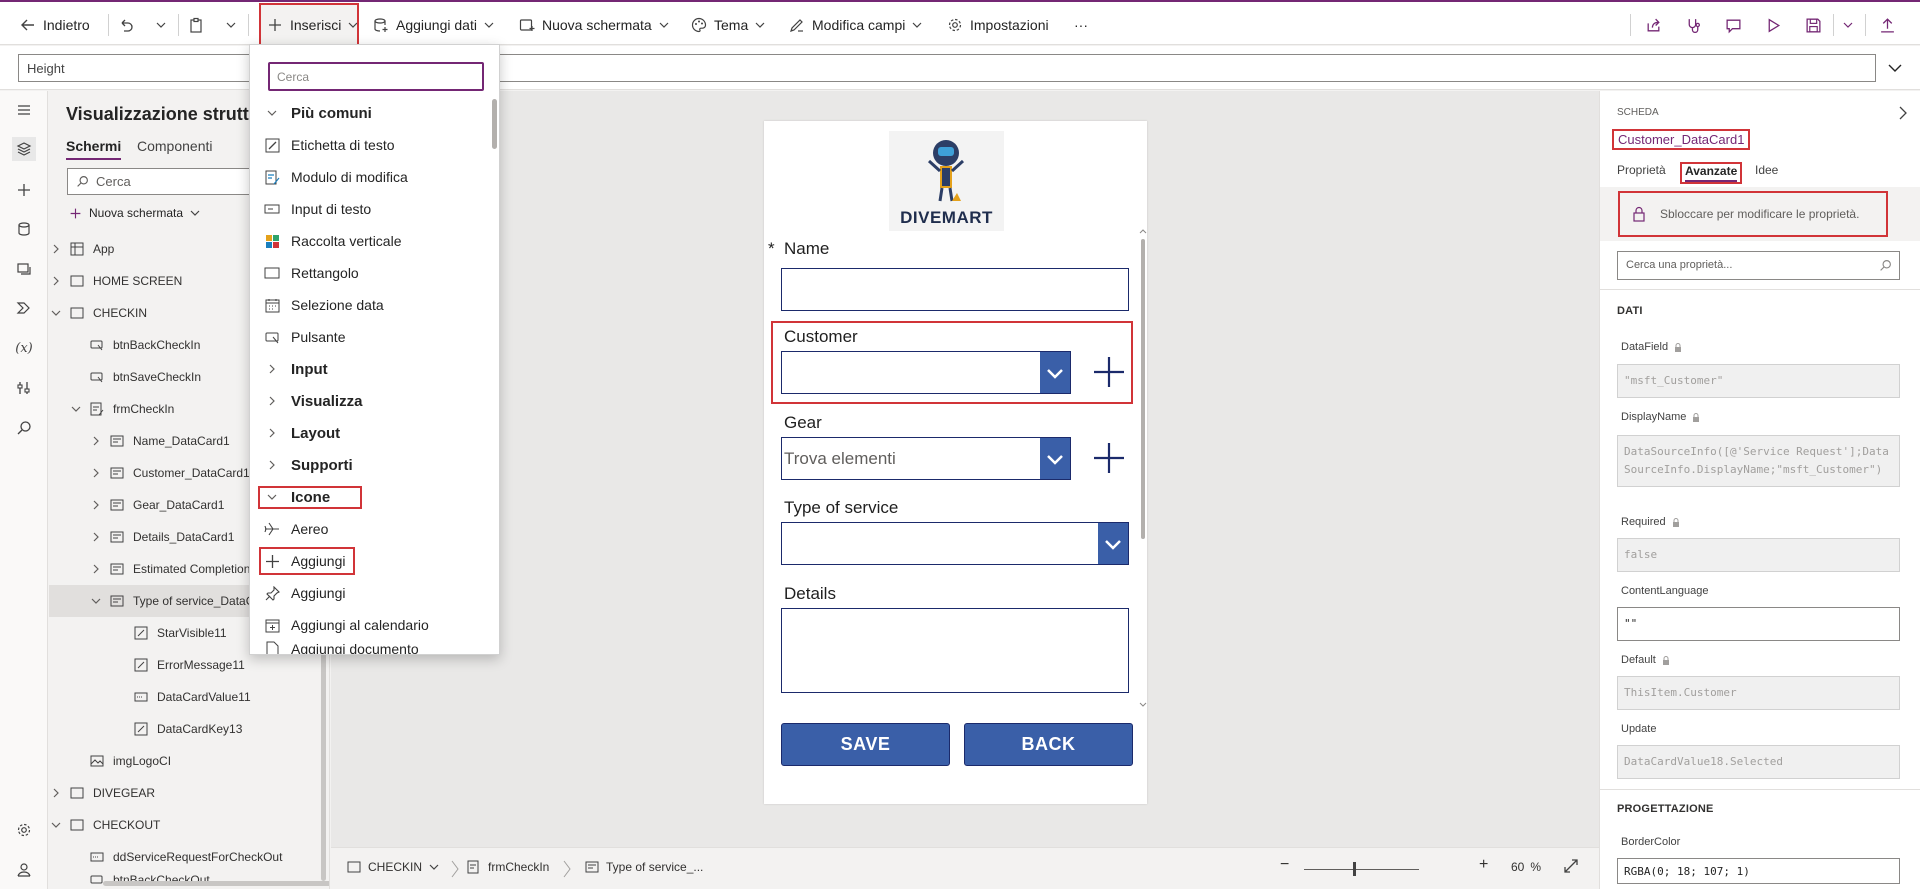 The width and height of the screenshot is (1920, 889). I want to click on form-save-button: SAVE, so click(865, 744).